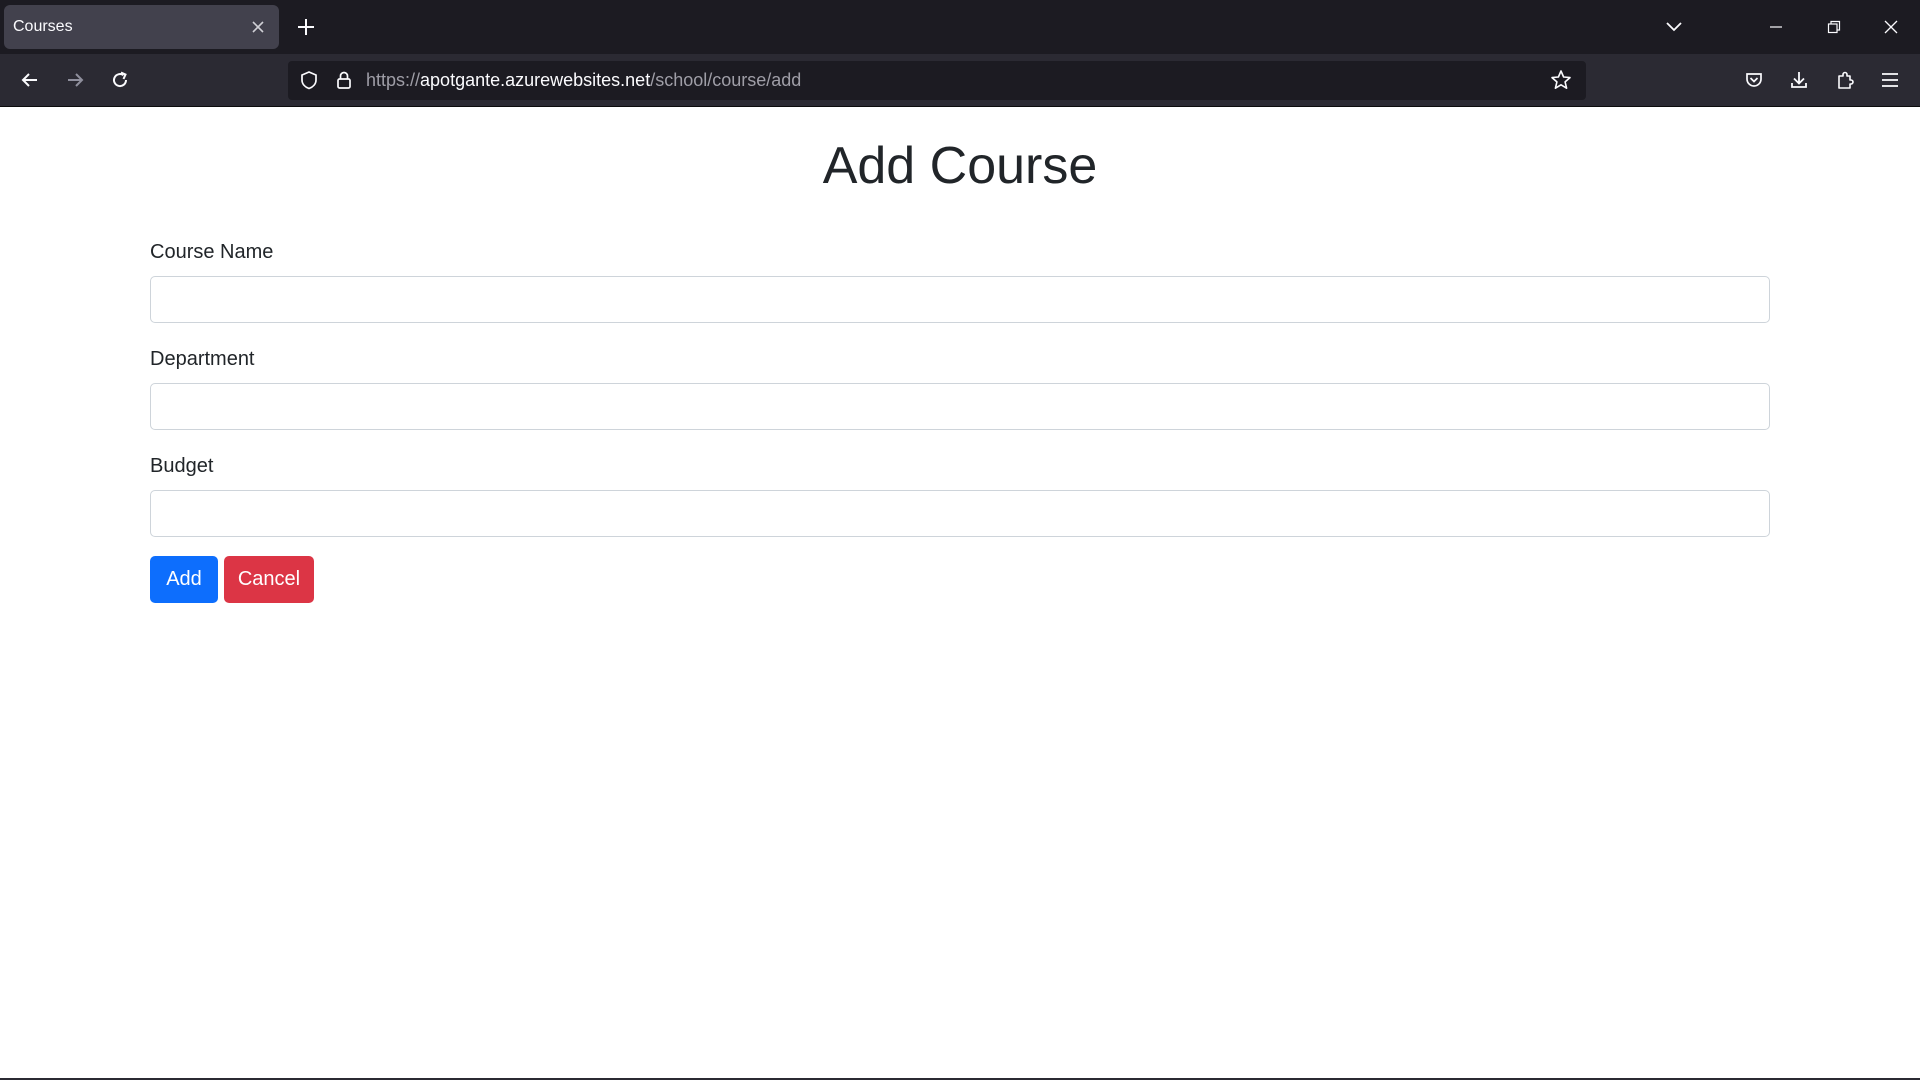  I want to click on arrow-left-icon, so click(30, 80).